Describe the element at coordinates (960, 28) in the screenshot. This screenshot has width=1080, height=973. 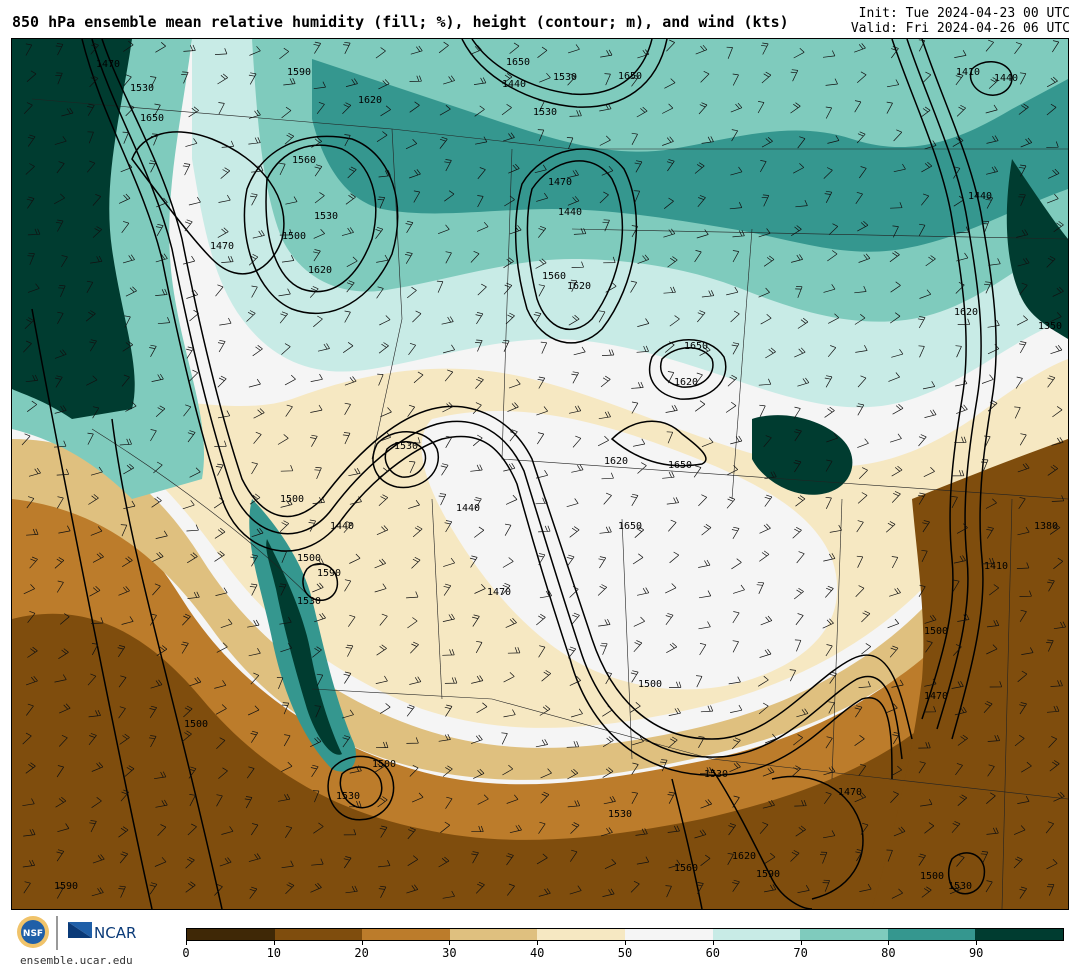
I see `valid-time: Valid: Fri 2024-04-26 06 UTC` at that location.